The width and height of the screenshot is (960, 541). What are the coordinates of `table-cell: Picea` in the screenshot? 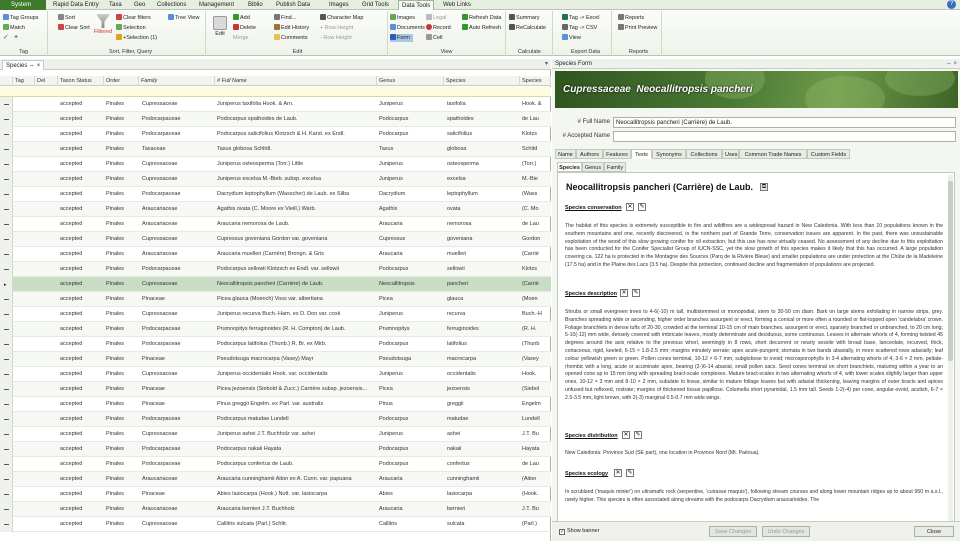 It's located at (412, 299).